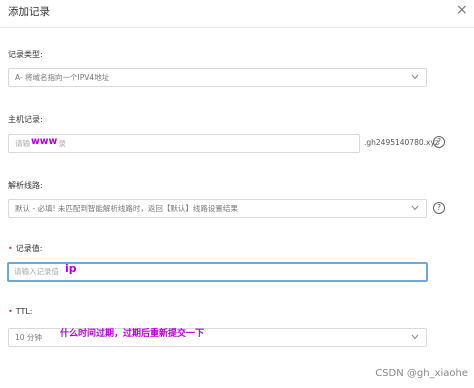 The width and height of the screenshot is (474, 388). I want to click on resolution-line-label: 解析线路:, so click(25, 185).